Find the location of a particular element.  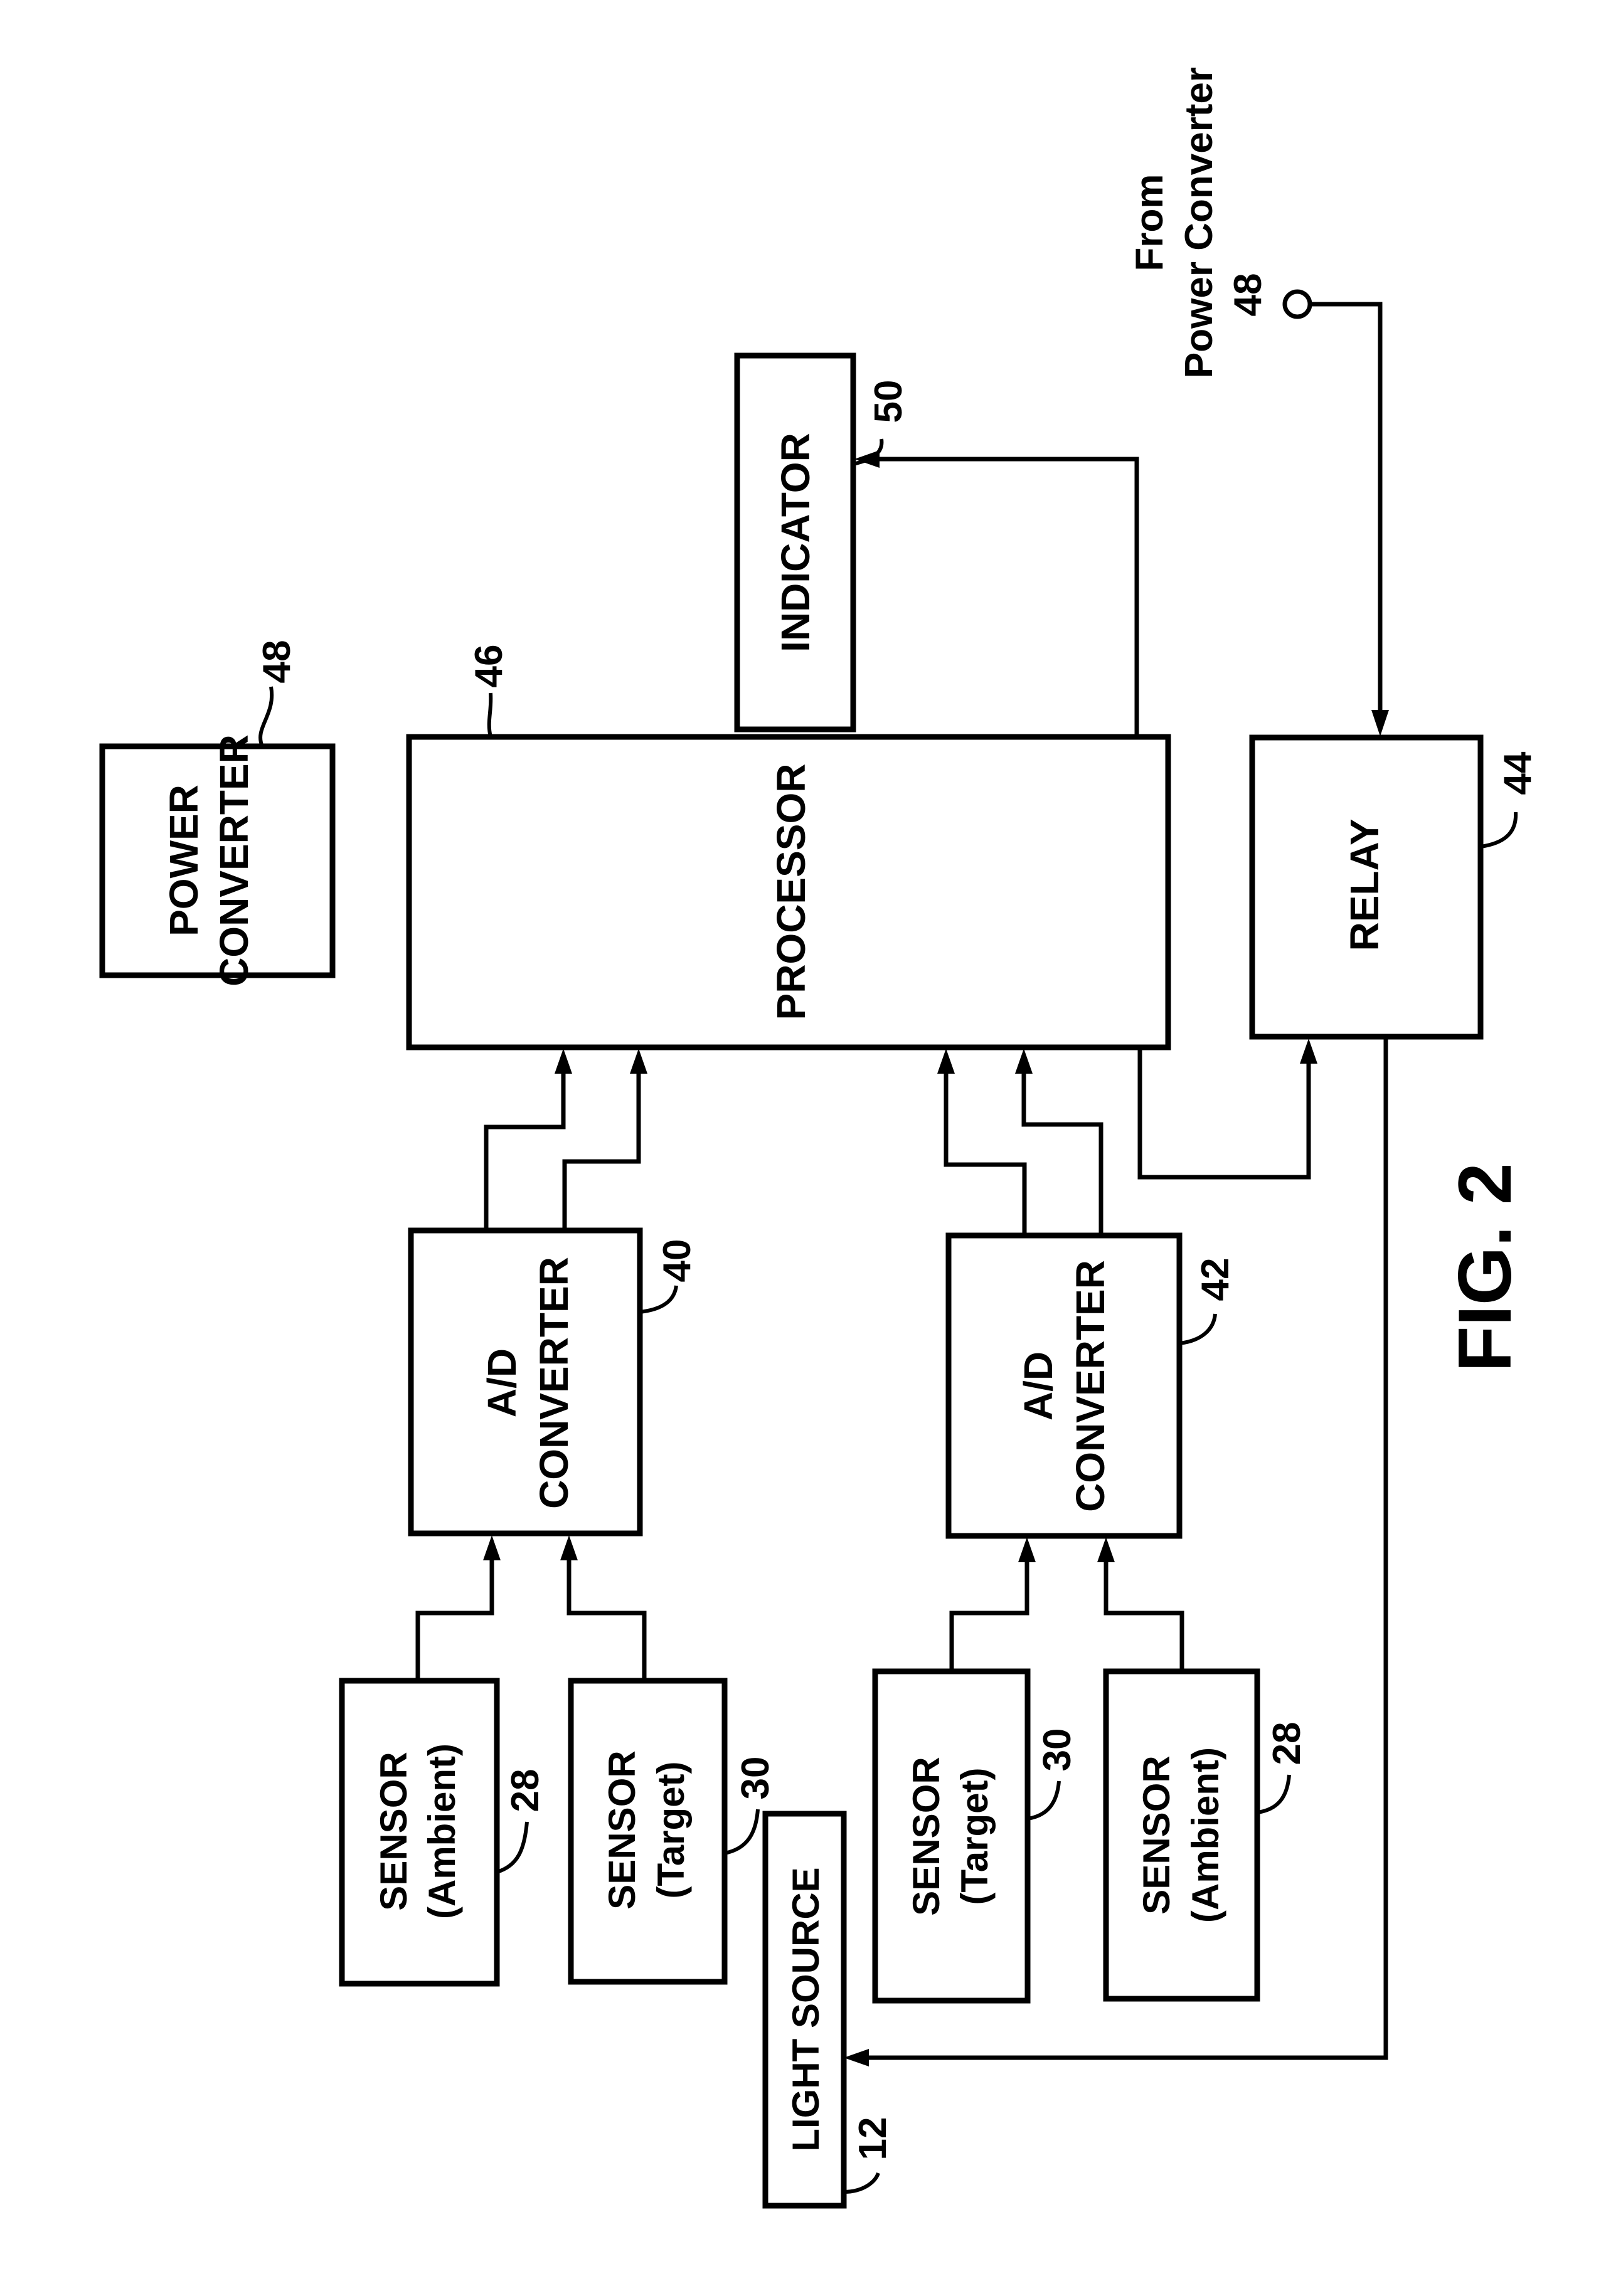

wire-processor-to-indicator is located at coordinates (1006, 597).